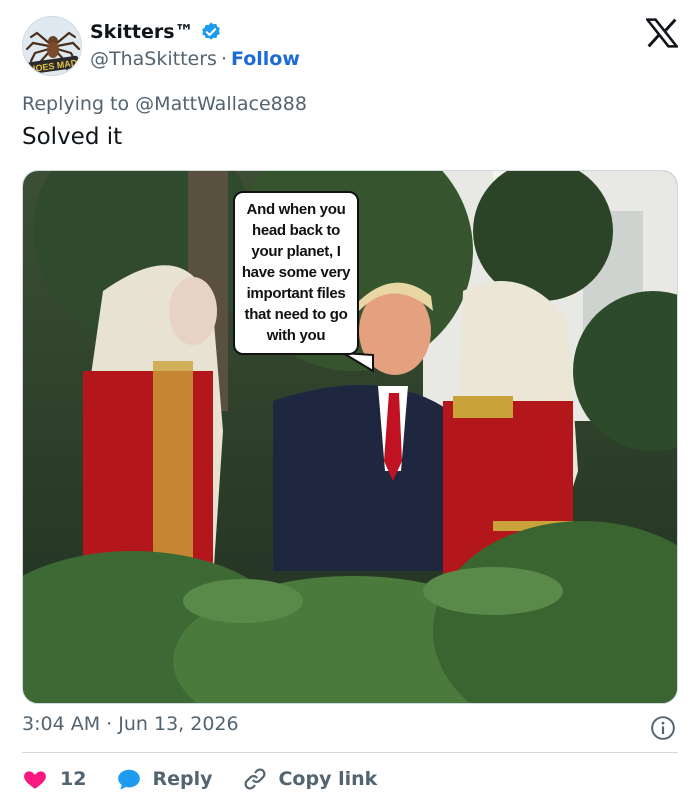 This screenshot has width=700, height=806. Describe the element at coordinates (296, 314) in the screenshot. I see `caption-line: that need to go` at that location.